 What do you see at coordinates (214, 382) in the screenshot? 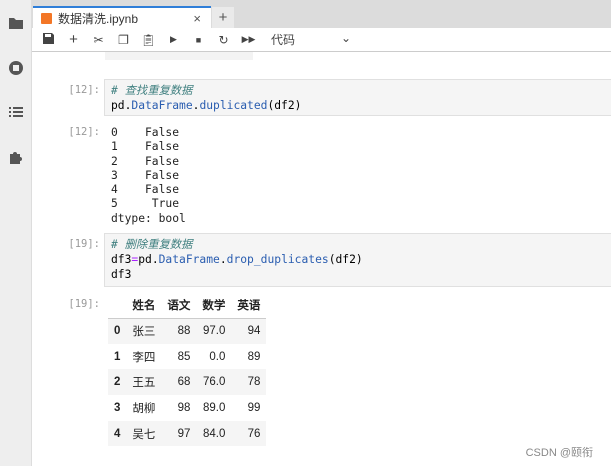
I see `table-cell: 76.0` at bounding box center [214, 382].